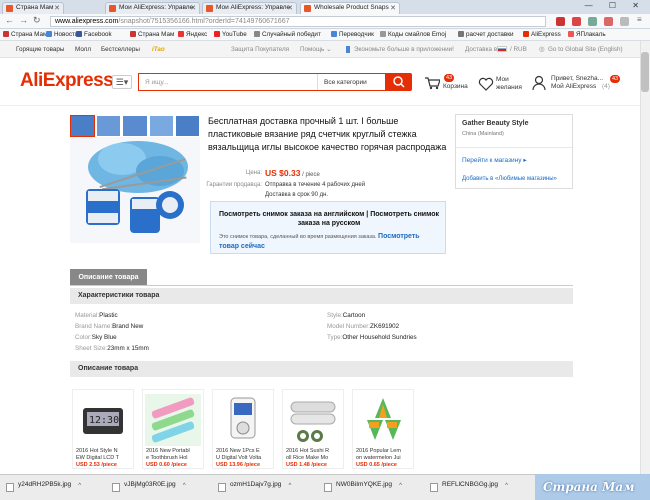 This screenshot has height=500, width=650. Describe the element at coordinates (230, 34) in the screenshot. I see `bookmark-item: YouTube` at that location.